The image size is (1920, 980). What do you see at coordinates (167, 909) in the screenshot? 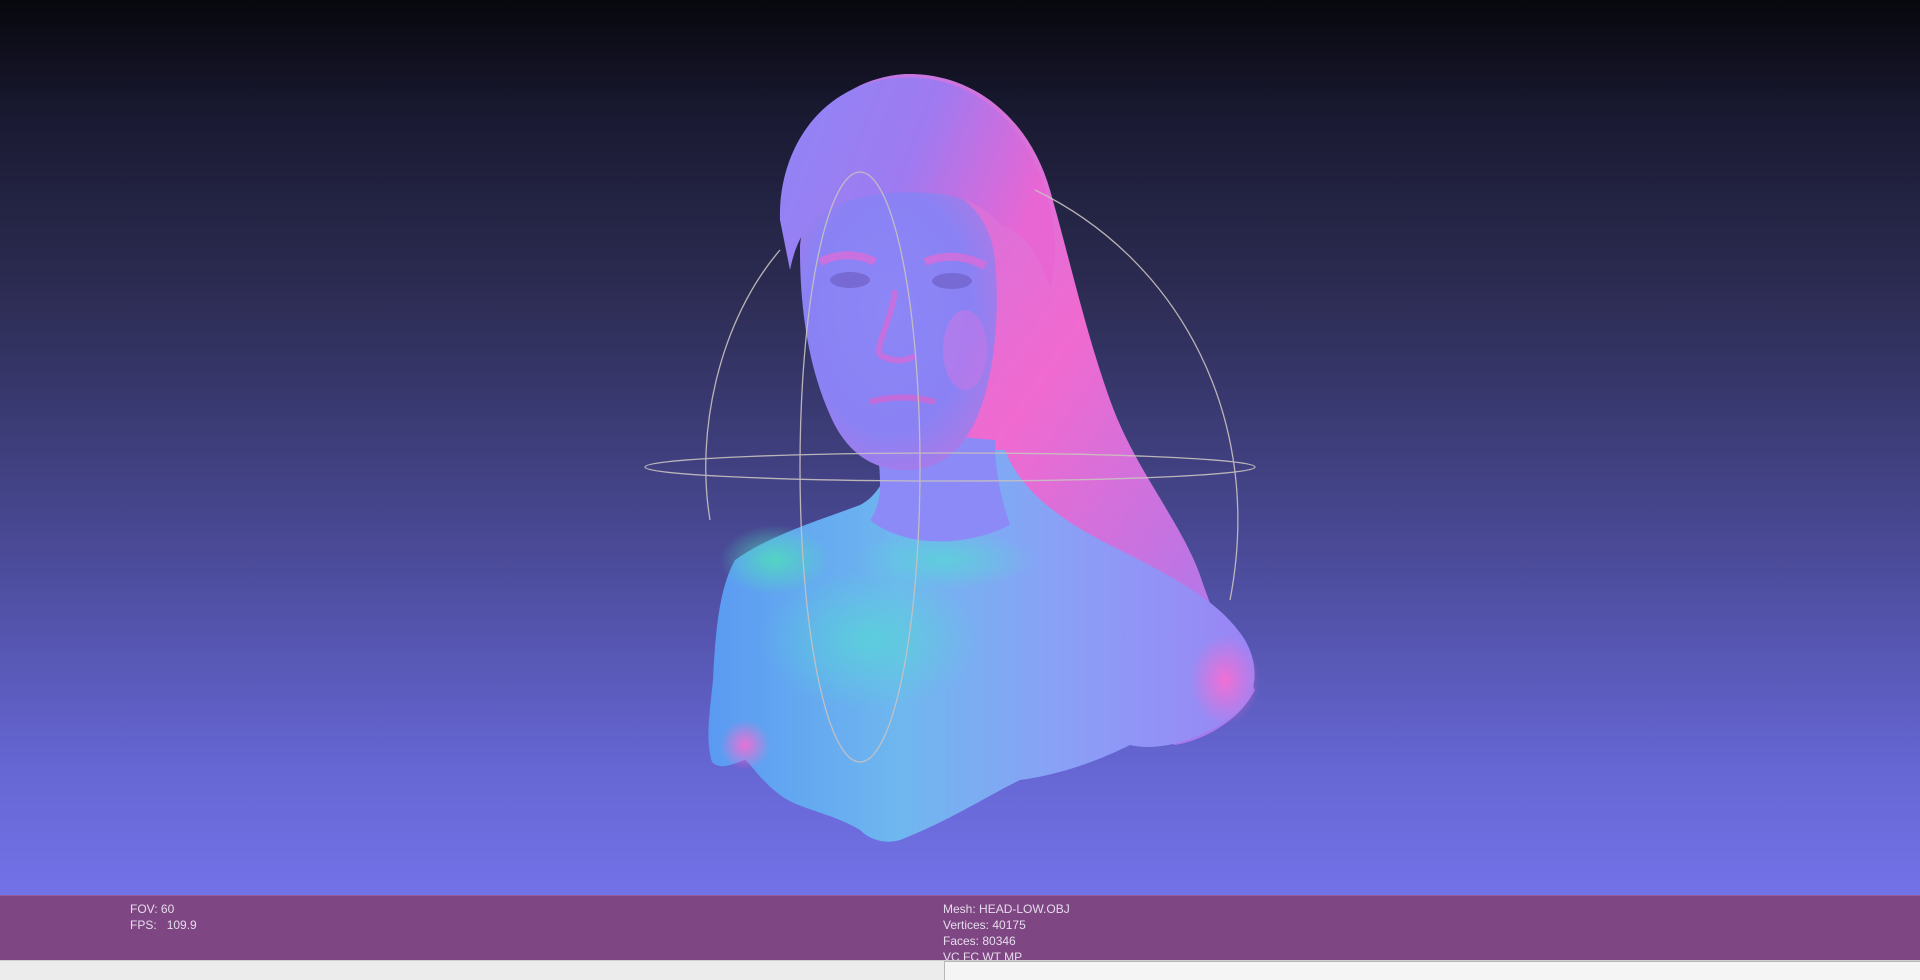
I see `fov-value: 60` at bounding box center [167, 909].